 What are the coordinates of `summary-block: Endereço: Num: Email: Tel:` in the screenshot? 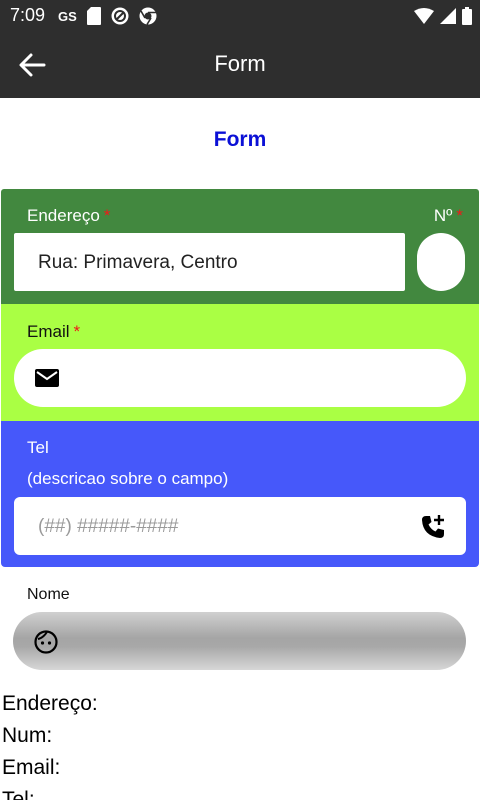 It's located at (50, 744).